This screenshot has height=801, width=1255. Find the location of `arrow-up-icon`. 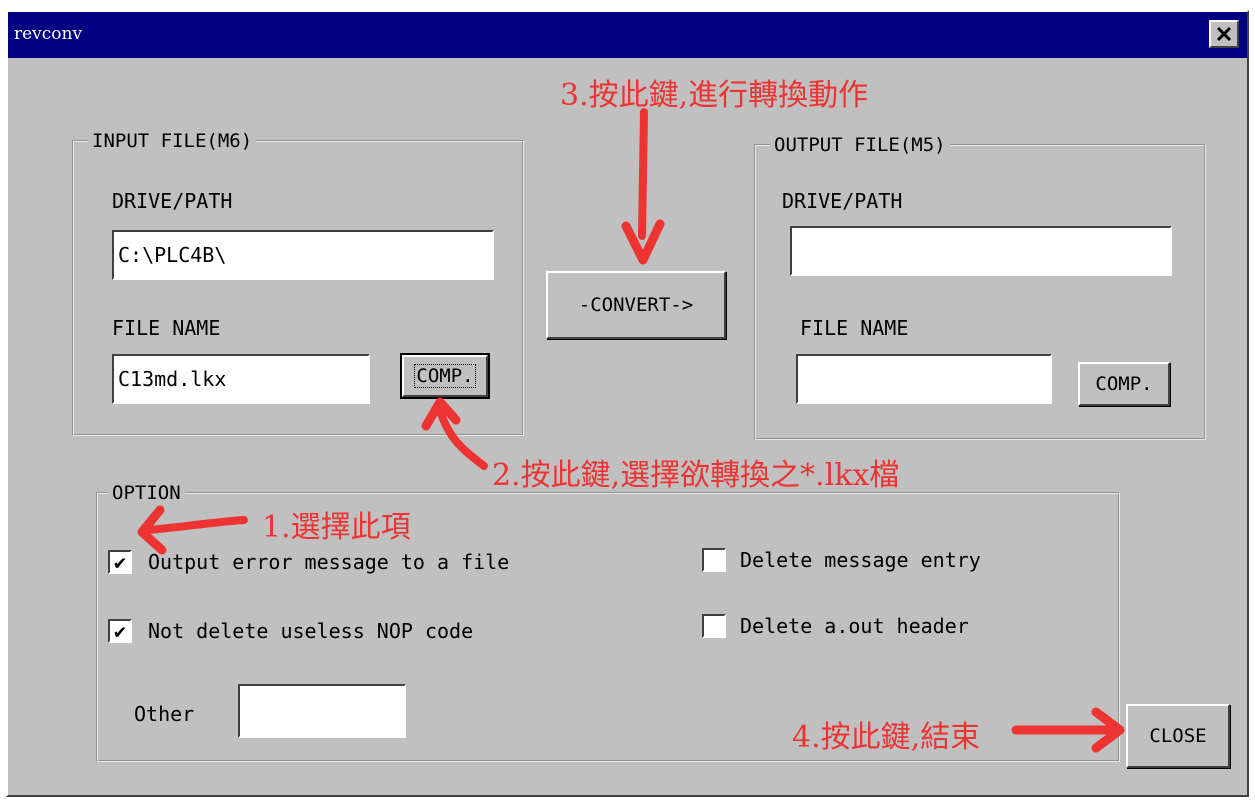

arrow-up-icon is located at coordinates (454, 433).